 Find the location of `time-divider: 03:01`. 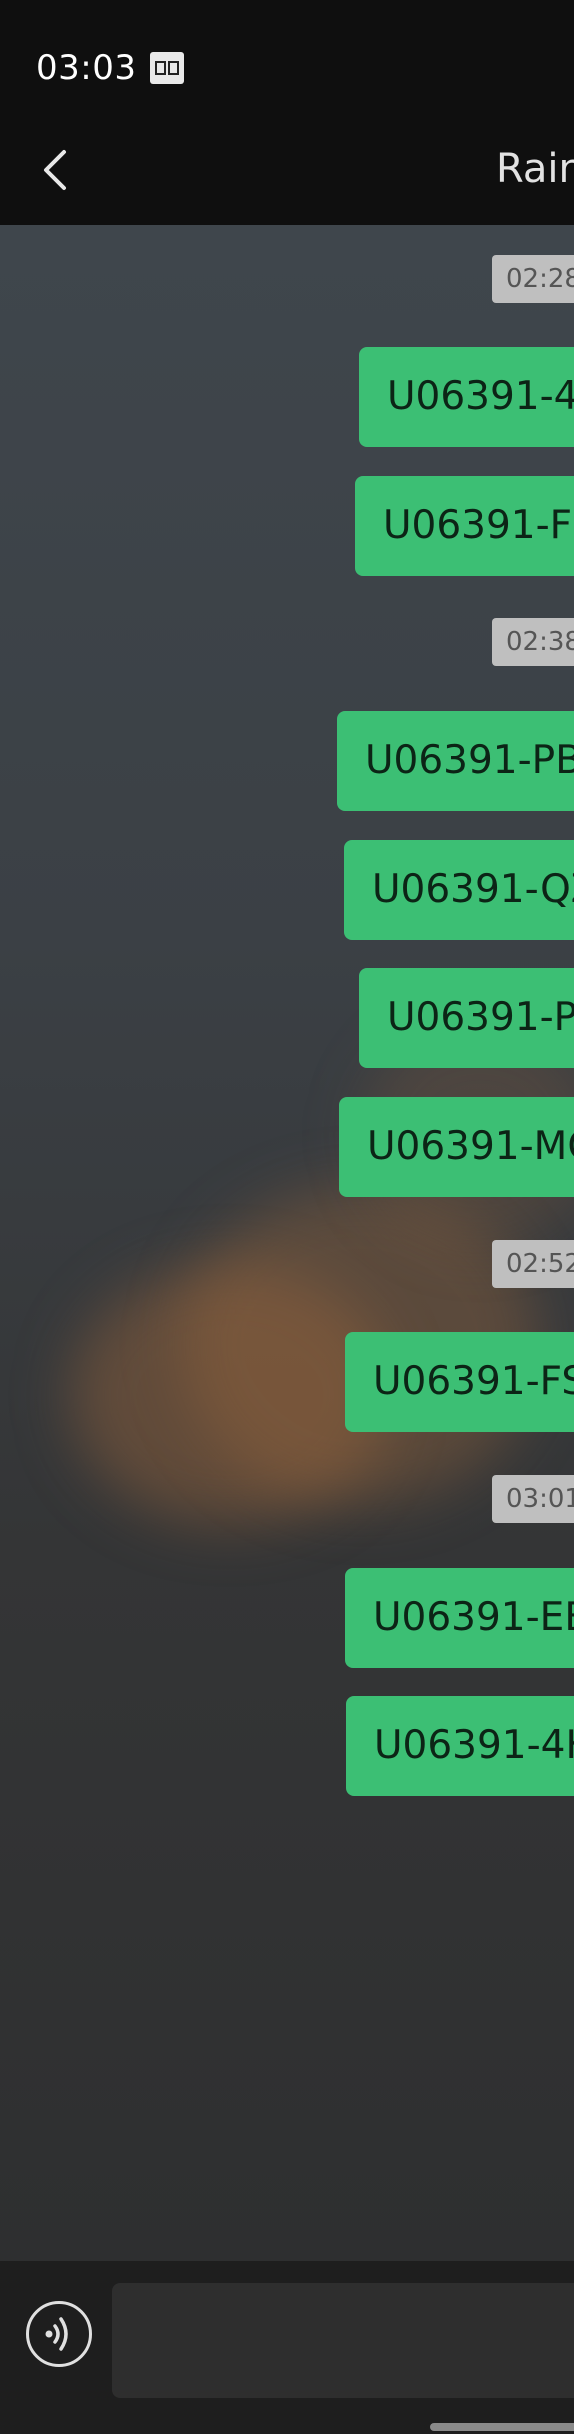

time-divider: 03:01 is located at coordinates (533, 1499).